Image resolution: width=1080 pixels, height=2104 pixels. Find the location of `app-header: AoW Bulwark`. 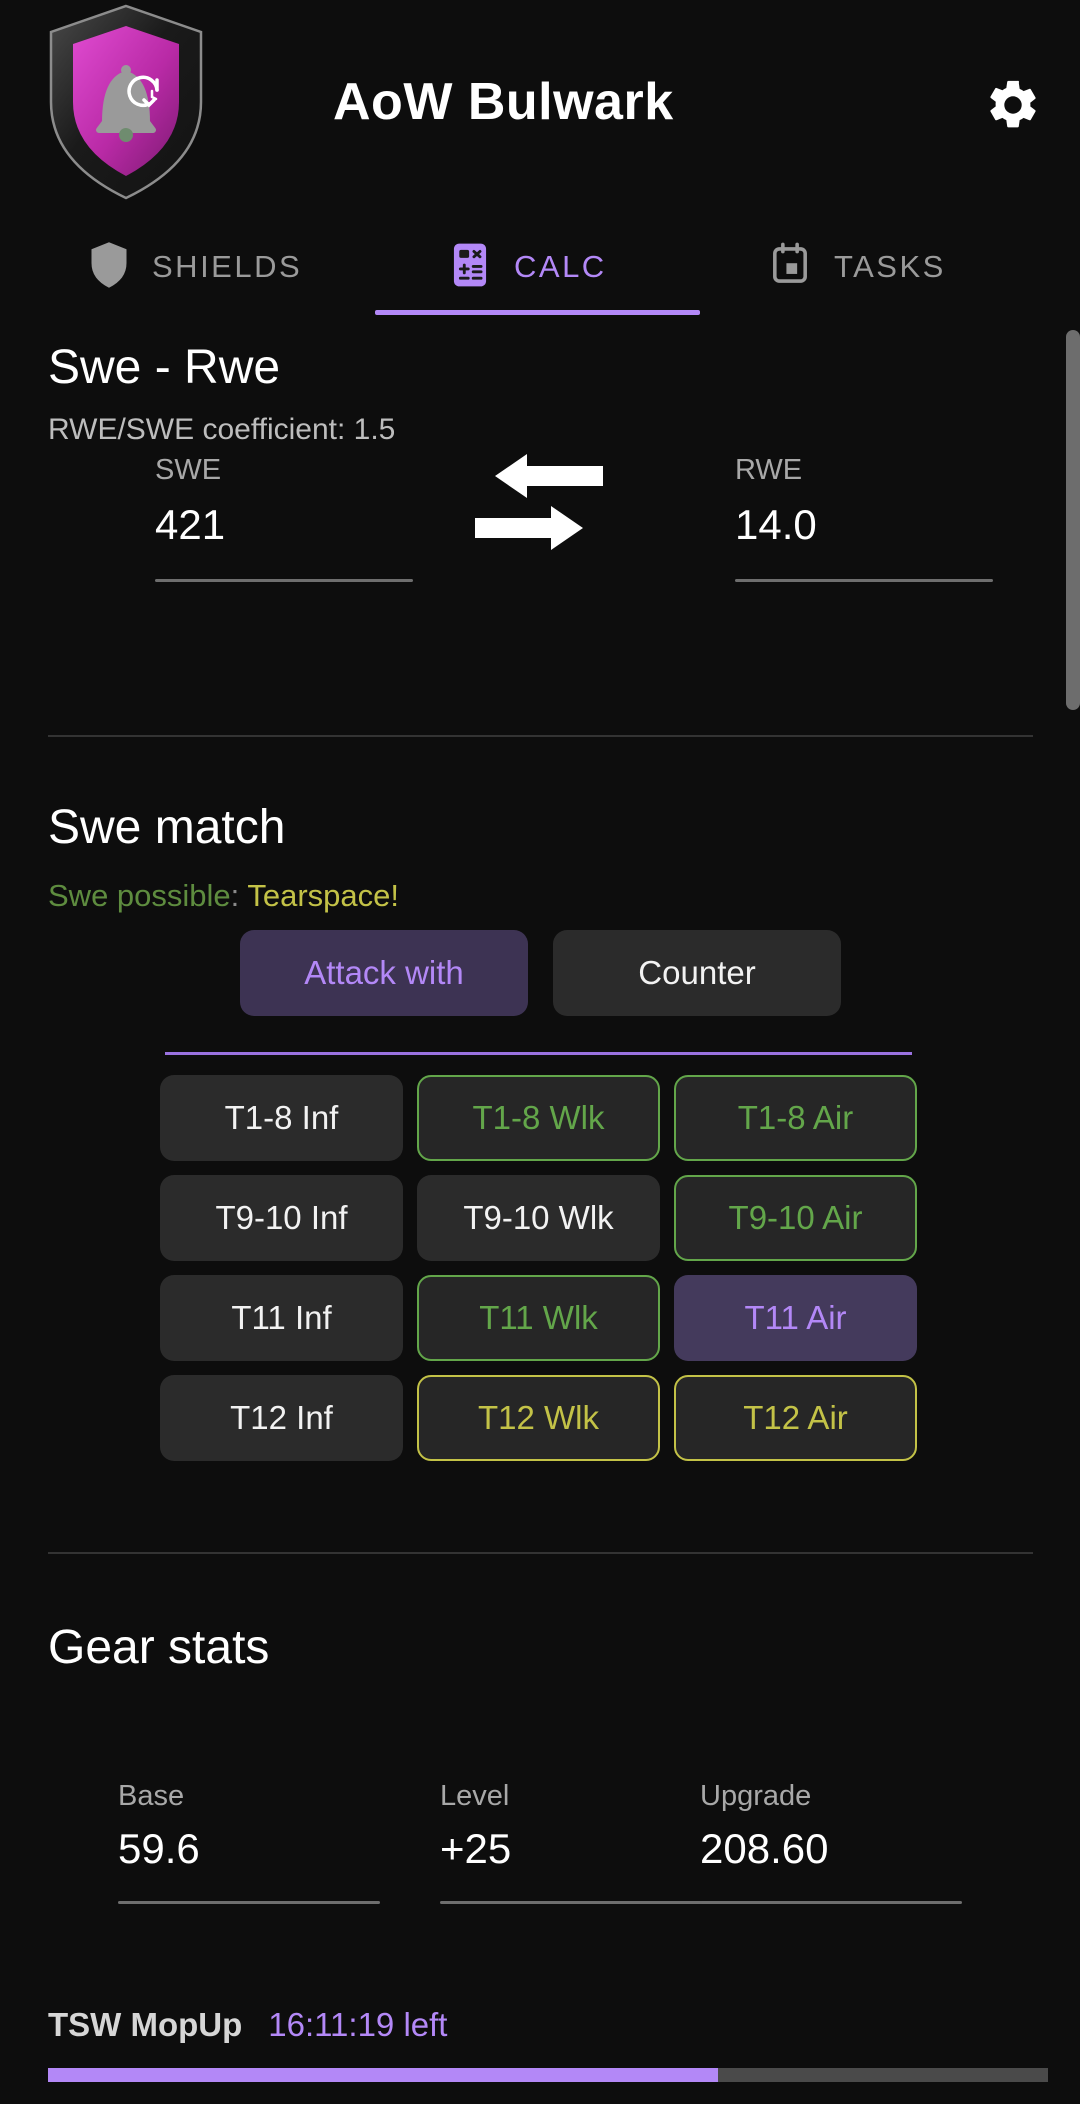

app-header: AoW Bulwark is located at coordinates (540, 111).